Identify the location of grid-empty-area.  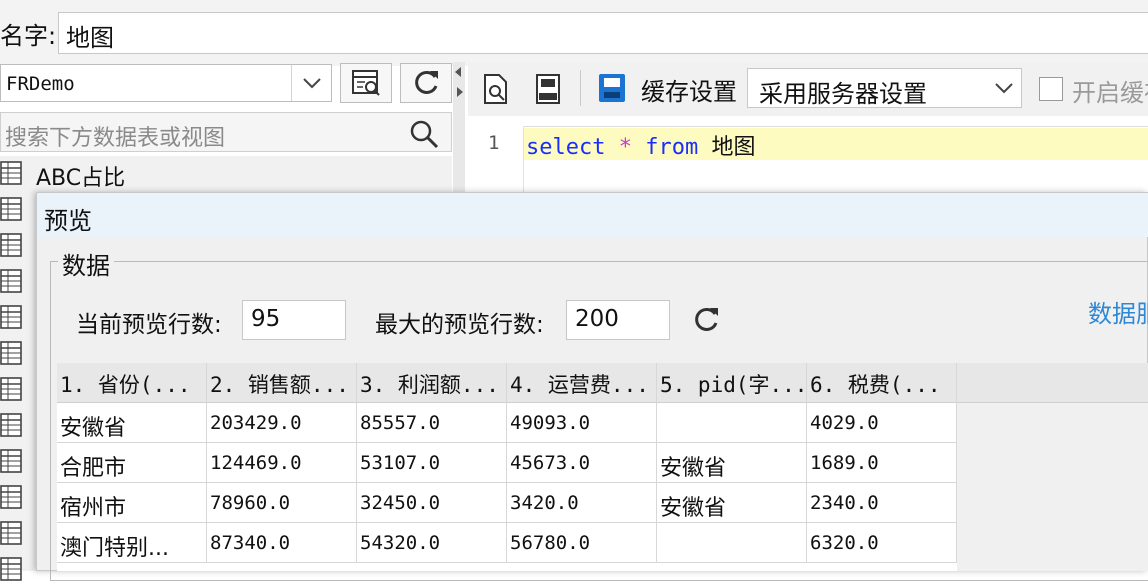
(1052, 487).